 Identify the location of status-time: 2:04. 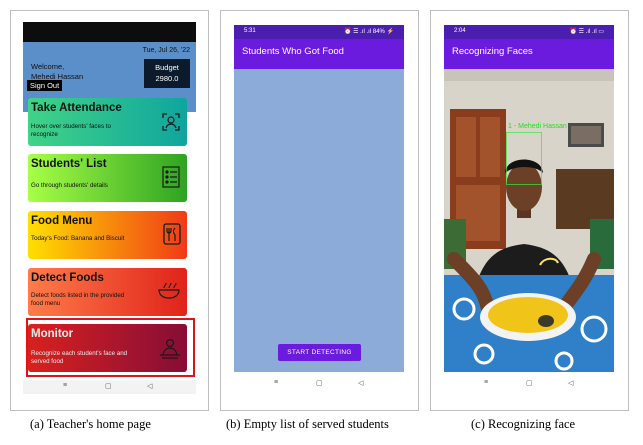
(460, 31).